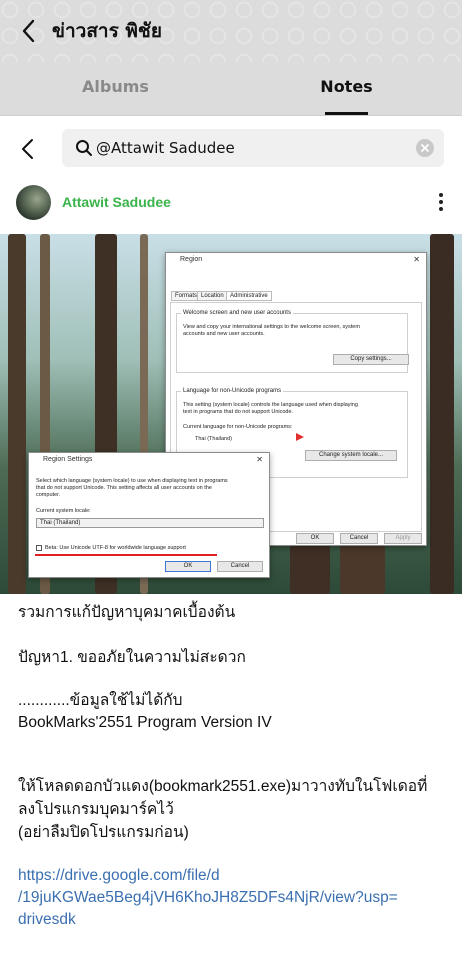 The width and height of the screenshot is (462, 960). I want to click on note-line-7: (อย่าลืมปิดโปรแกรมก่อน), so click(103, 832).